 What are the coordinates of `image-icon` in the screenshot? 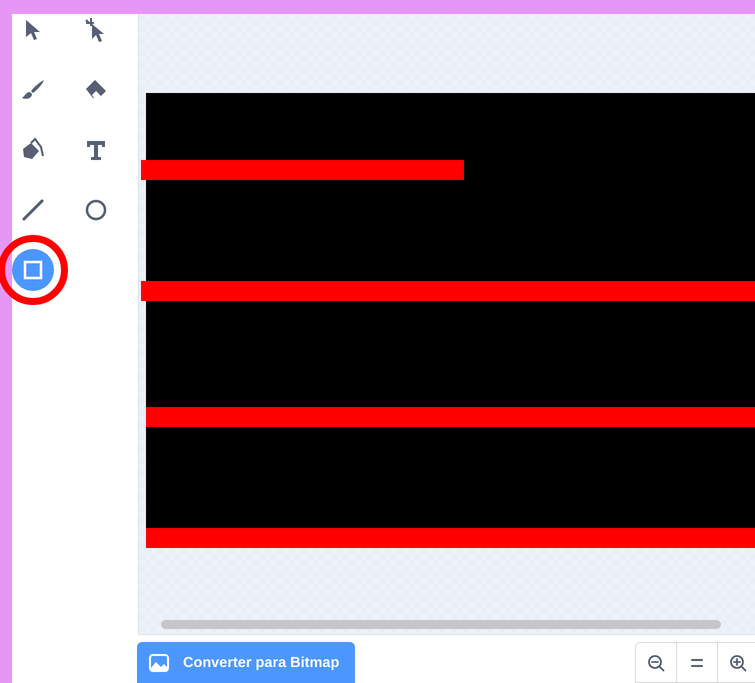 It's located at (159, 663).